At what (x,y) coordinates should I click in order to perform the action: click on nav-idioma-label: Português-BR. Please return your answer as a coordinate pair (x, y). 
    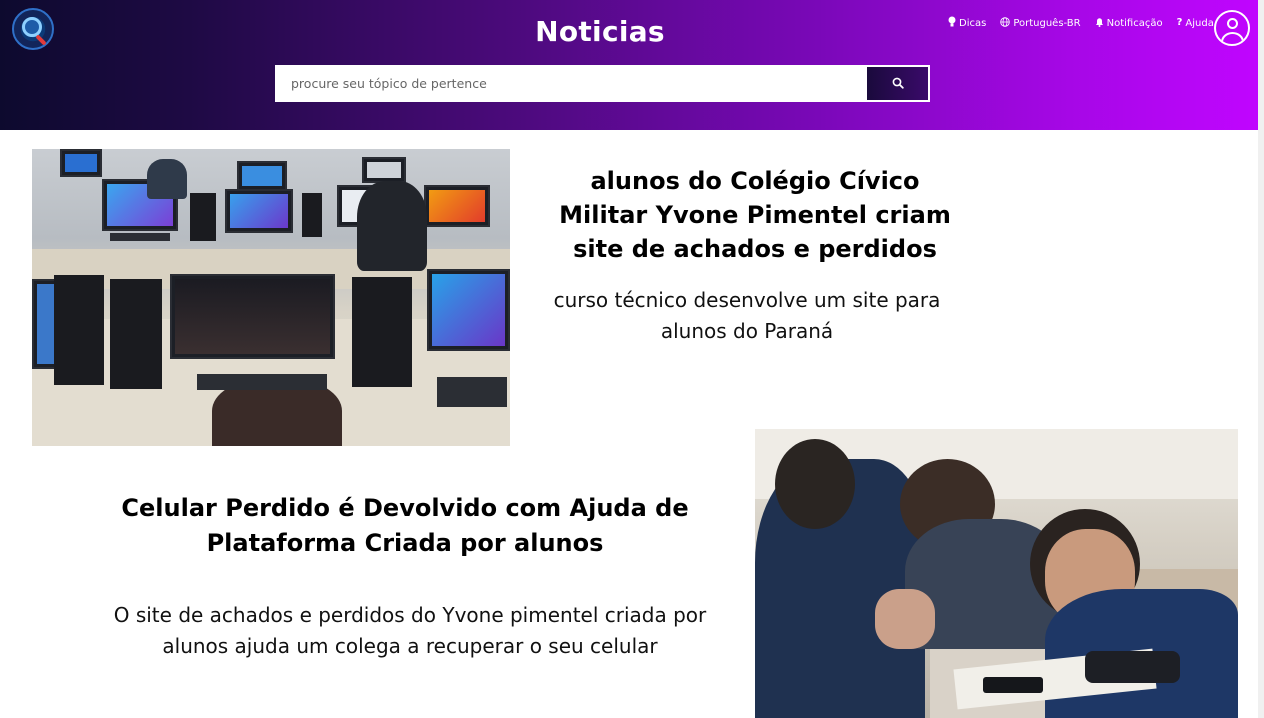
    Looking at the image, I should click on (1047, 23).